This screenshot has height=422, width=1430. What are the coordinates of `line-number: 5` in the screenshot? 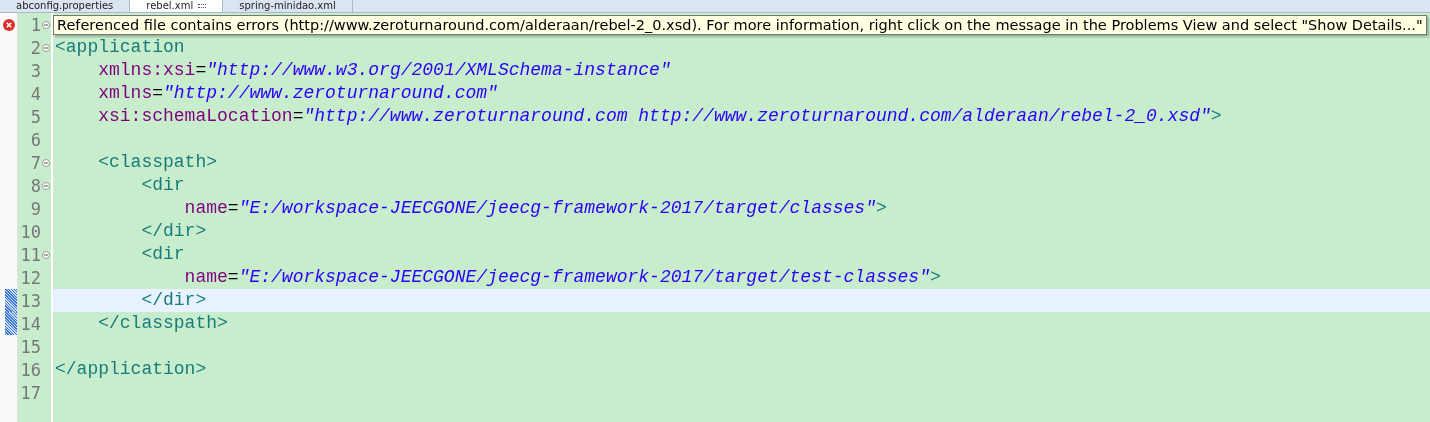 It's located at (35, 116).